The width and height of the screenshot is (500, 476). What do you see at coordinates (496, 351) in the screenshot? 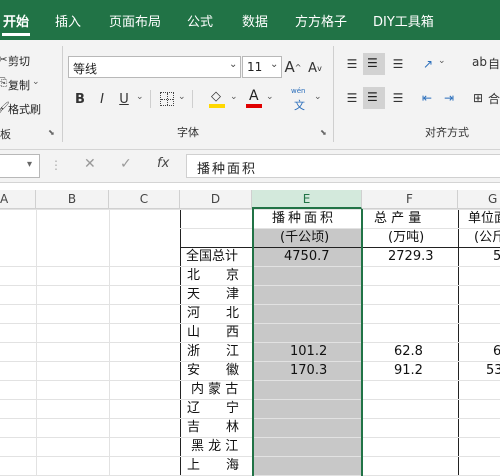
I see `unit-yield-cell: 6` at bounding box center [496, 351].